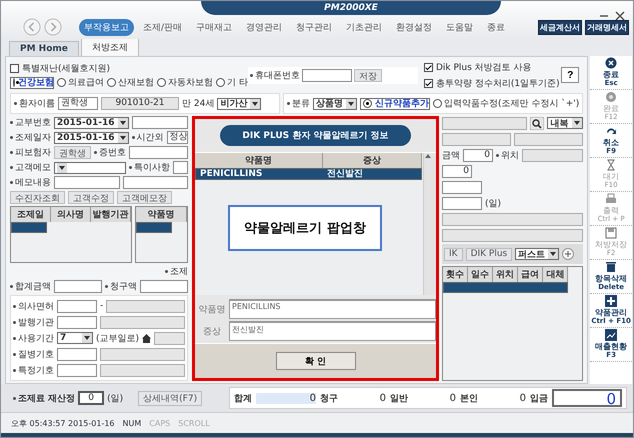 This screenshot has width=634, height=438. What do you see at coordinates (78, 103) in the screenshot?
I see `input-field: 권학생` at bounding box center [78, 103].